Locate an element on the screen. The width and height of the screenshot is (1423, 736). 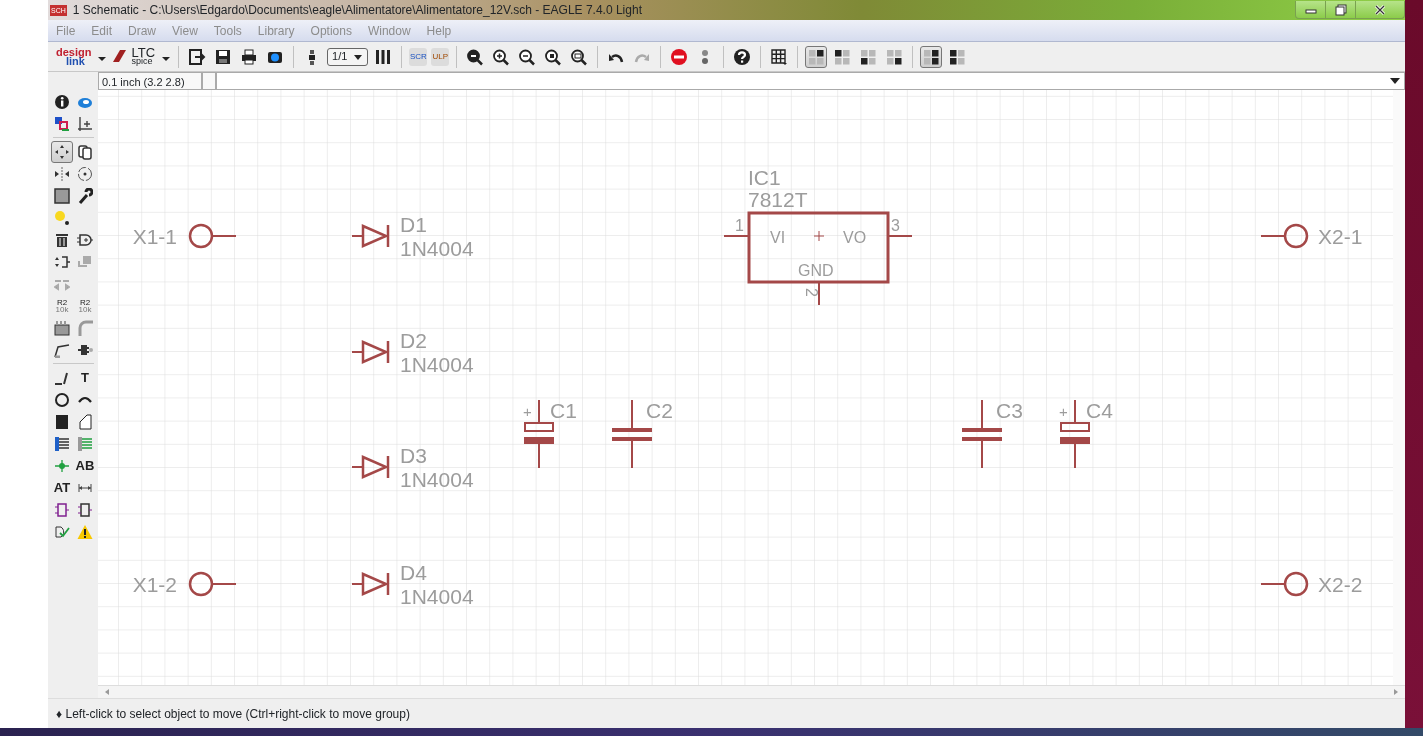
pin-number: 3 is located at coordinates (895, 225).